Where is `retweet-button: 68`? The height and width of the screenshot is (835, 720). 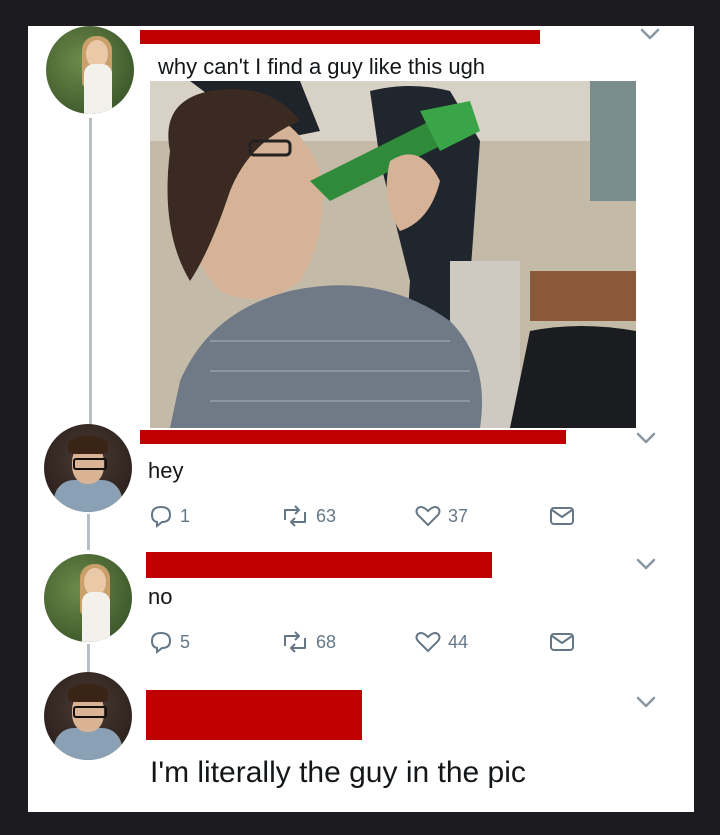 retweet-button: 68 is located at coordinates (308, 642).